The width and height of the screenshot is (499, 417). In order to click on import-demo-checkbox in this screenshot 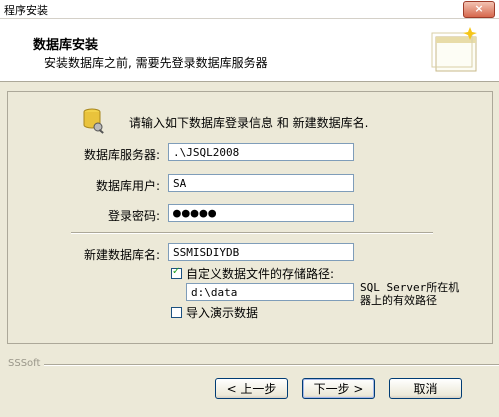, I will do `click(176, 312)`.